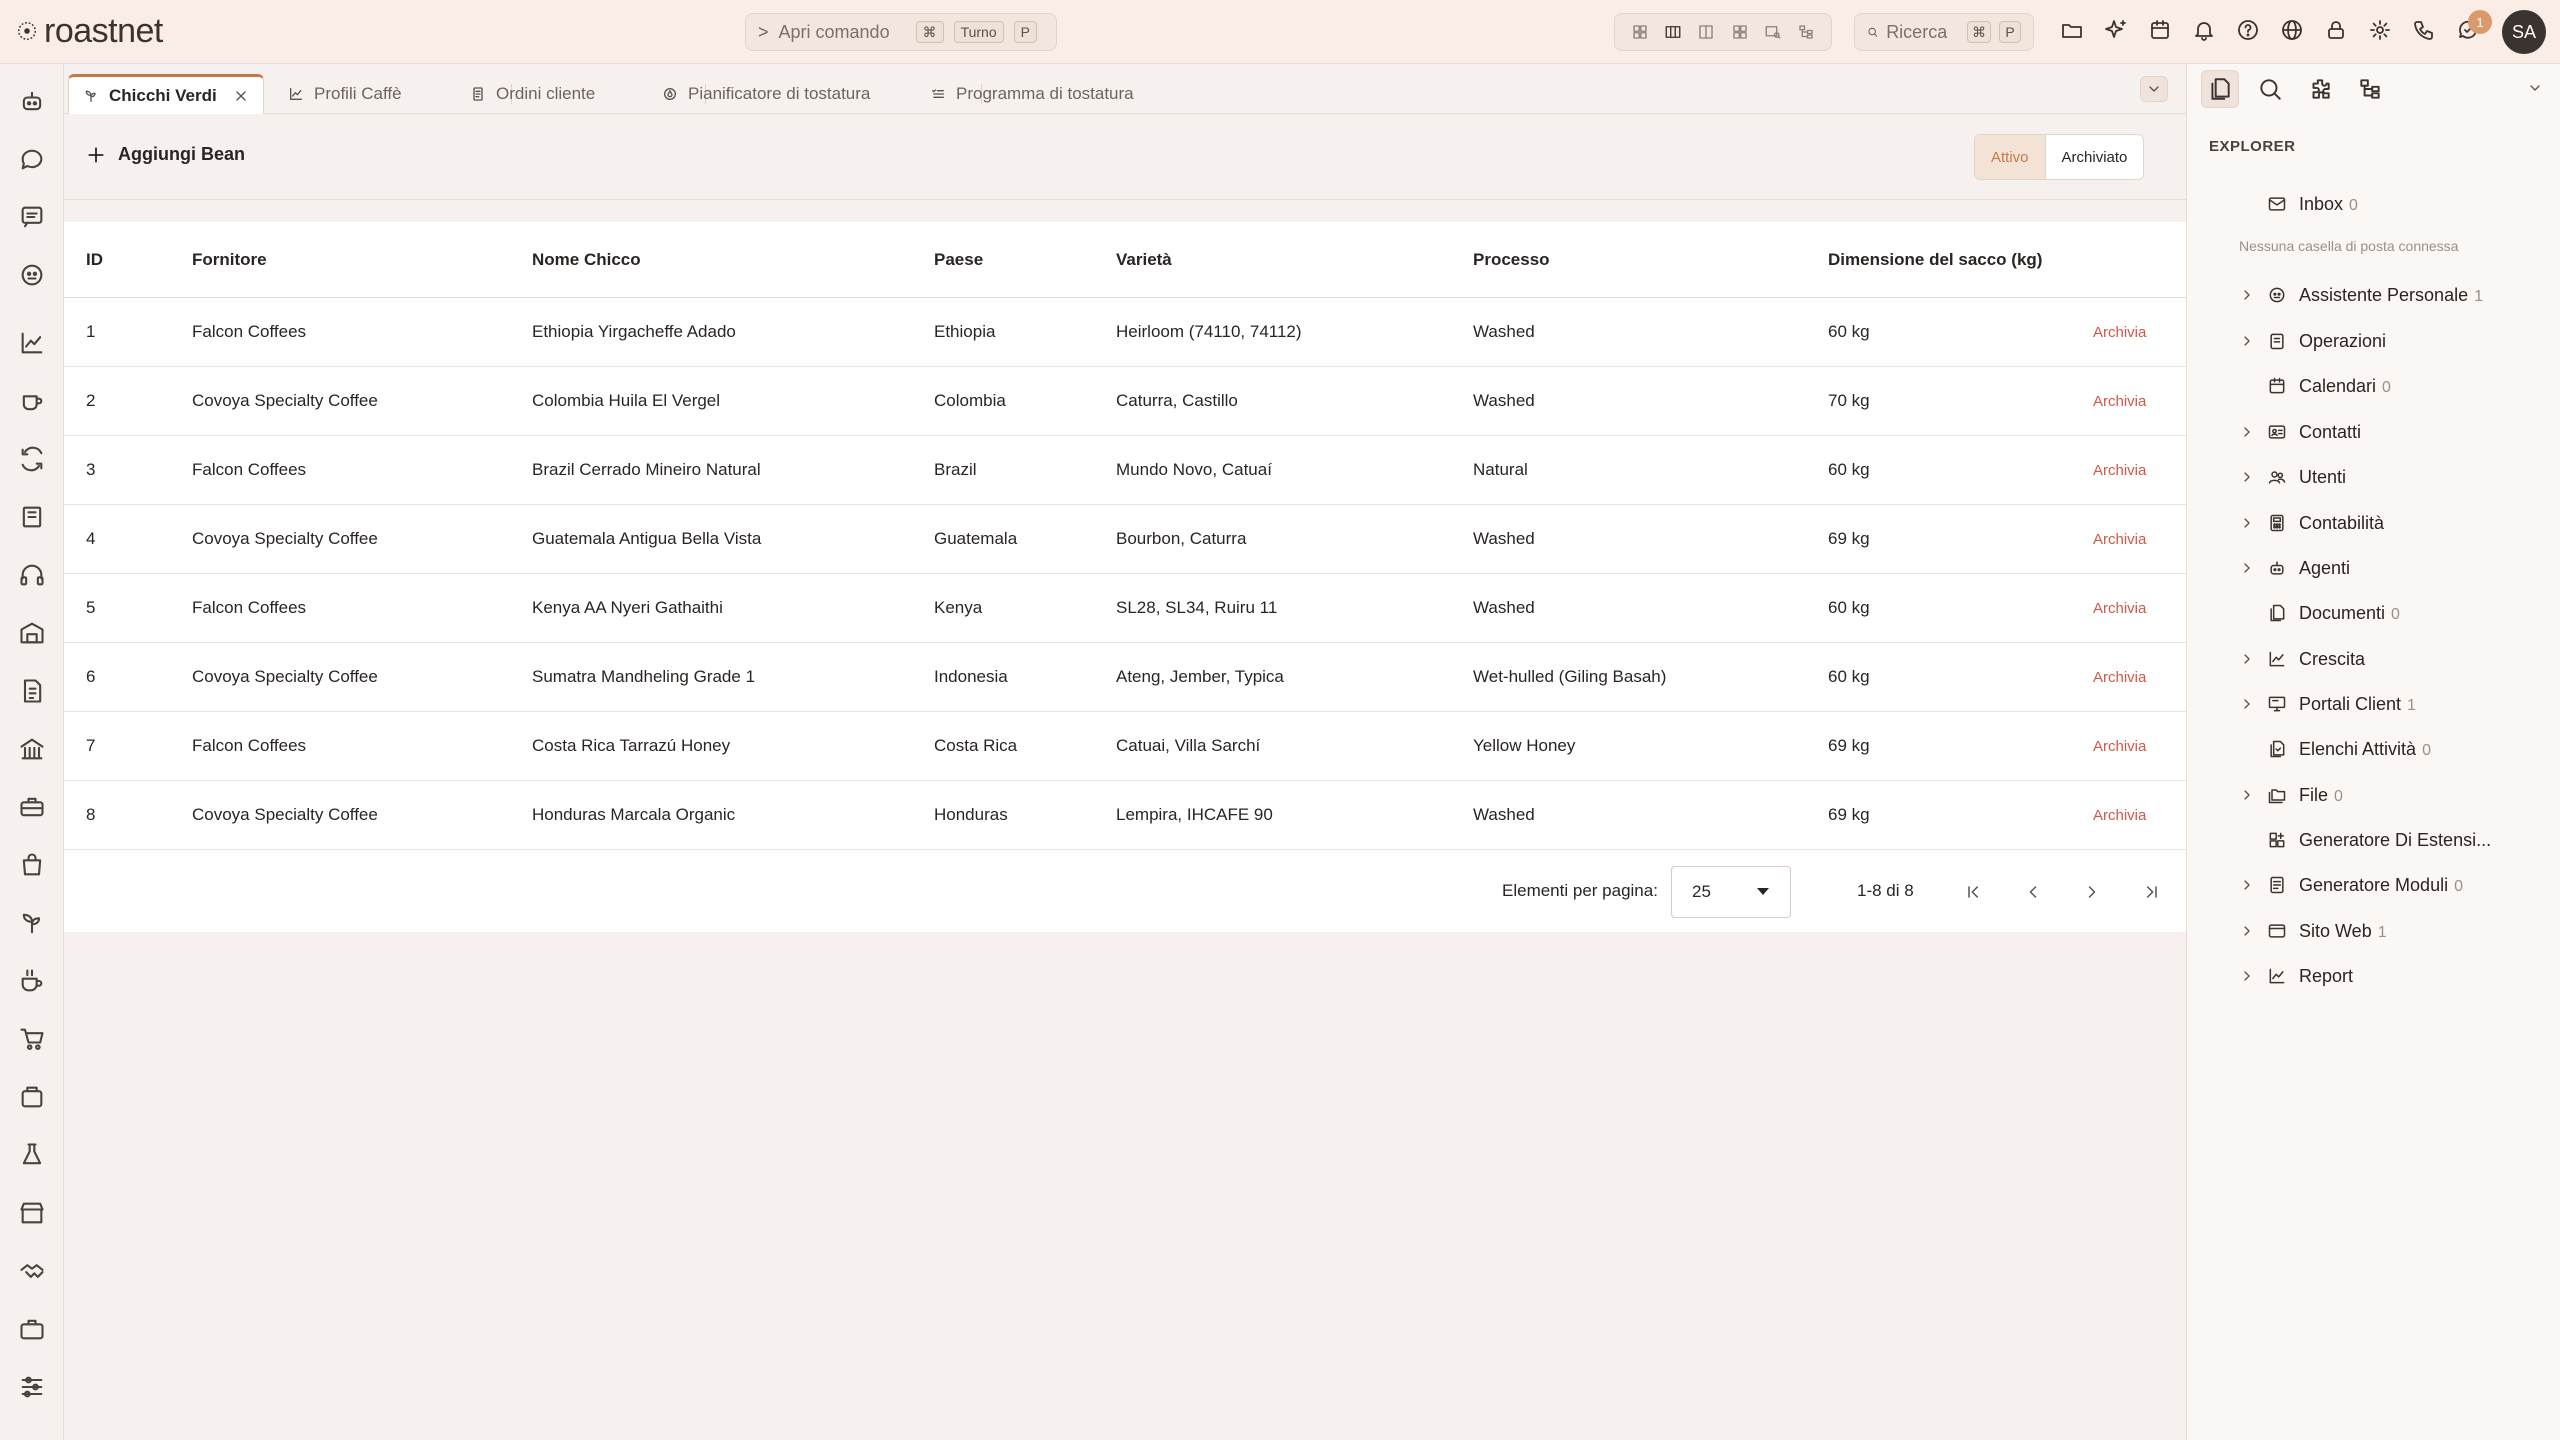 The width and height of the screenshot is (2560, 1440). Describe the element at coordinates (1935, 260) in the screenshot. I see `column-header-bag-size: Dimensione del sacco (kg)` at that location.